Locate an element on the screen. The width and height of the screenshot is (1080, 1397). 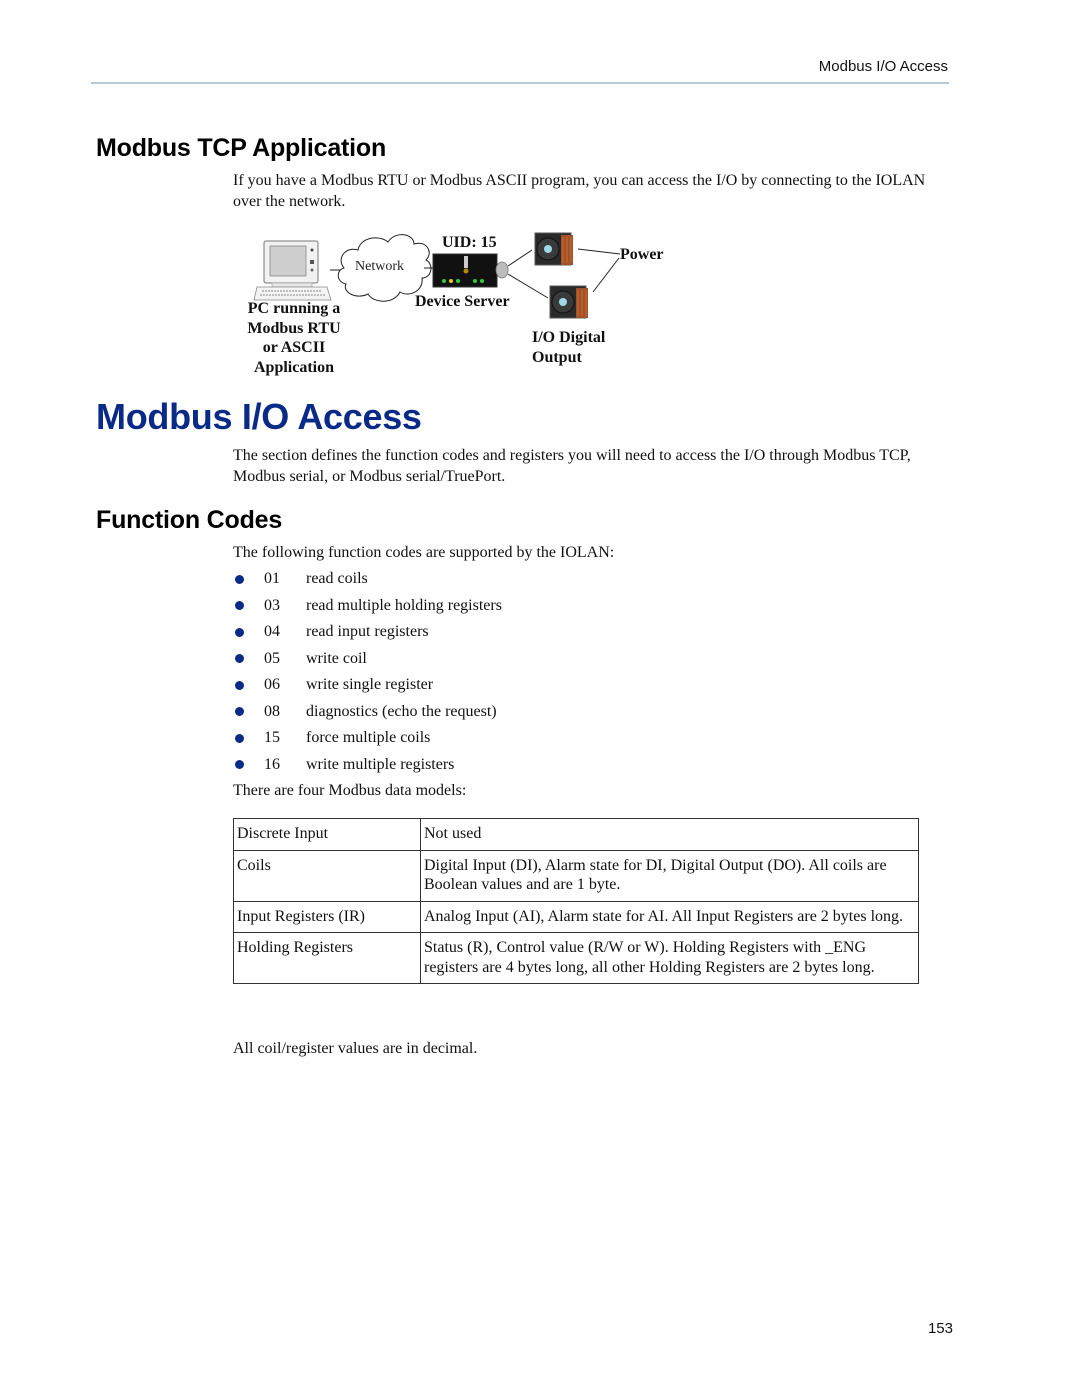
power-label: Power is located at coordinates (642, 254).